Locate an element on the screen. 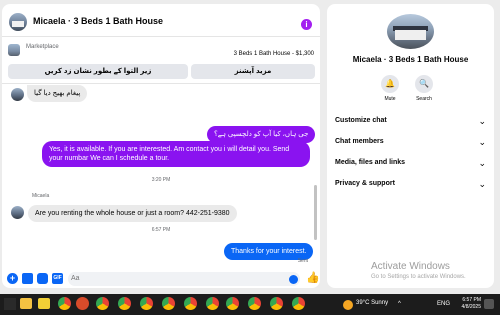  message-incoming: پیغام بھیج دیا گیا is located at coordinates (57, 93).